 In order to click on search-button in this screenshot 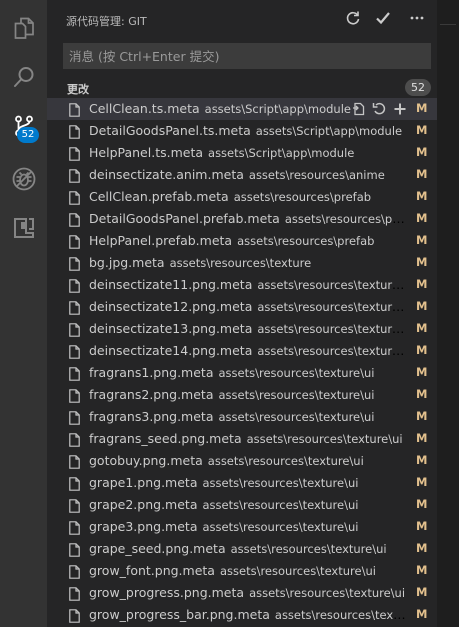, I will do `click(23, 77)`.